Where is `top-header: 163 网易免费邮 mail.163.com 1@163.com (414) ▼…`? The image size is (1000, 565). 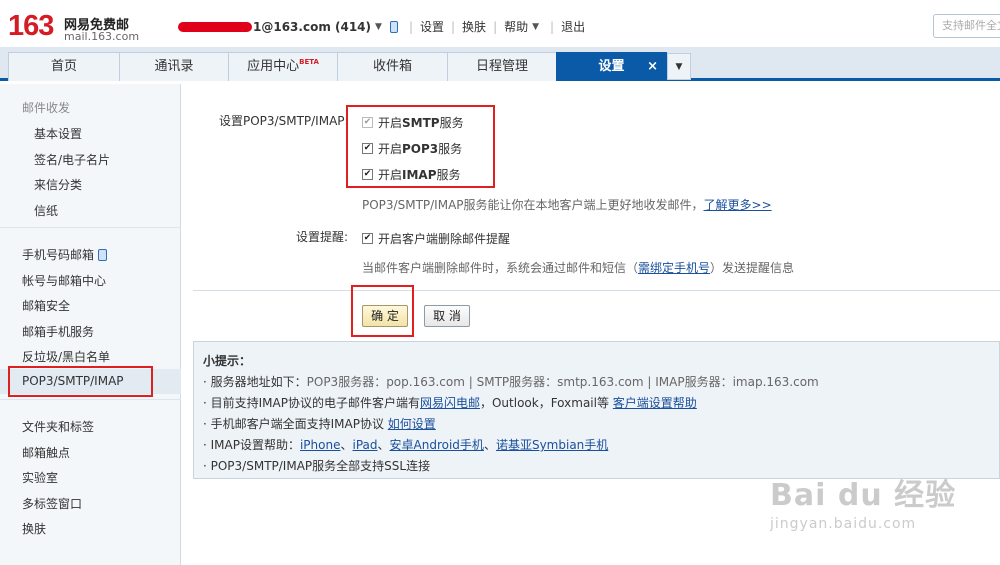
top-header: 163 网易免费邮 mail.163.com 1@163.com (414) ▼… is located at coordinates (500, 25).